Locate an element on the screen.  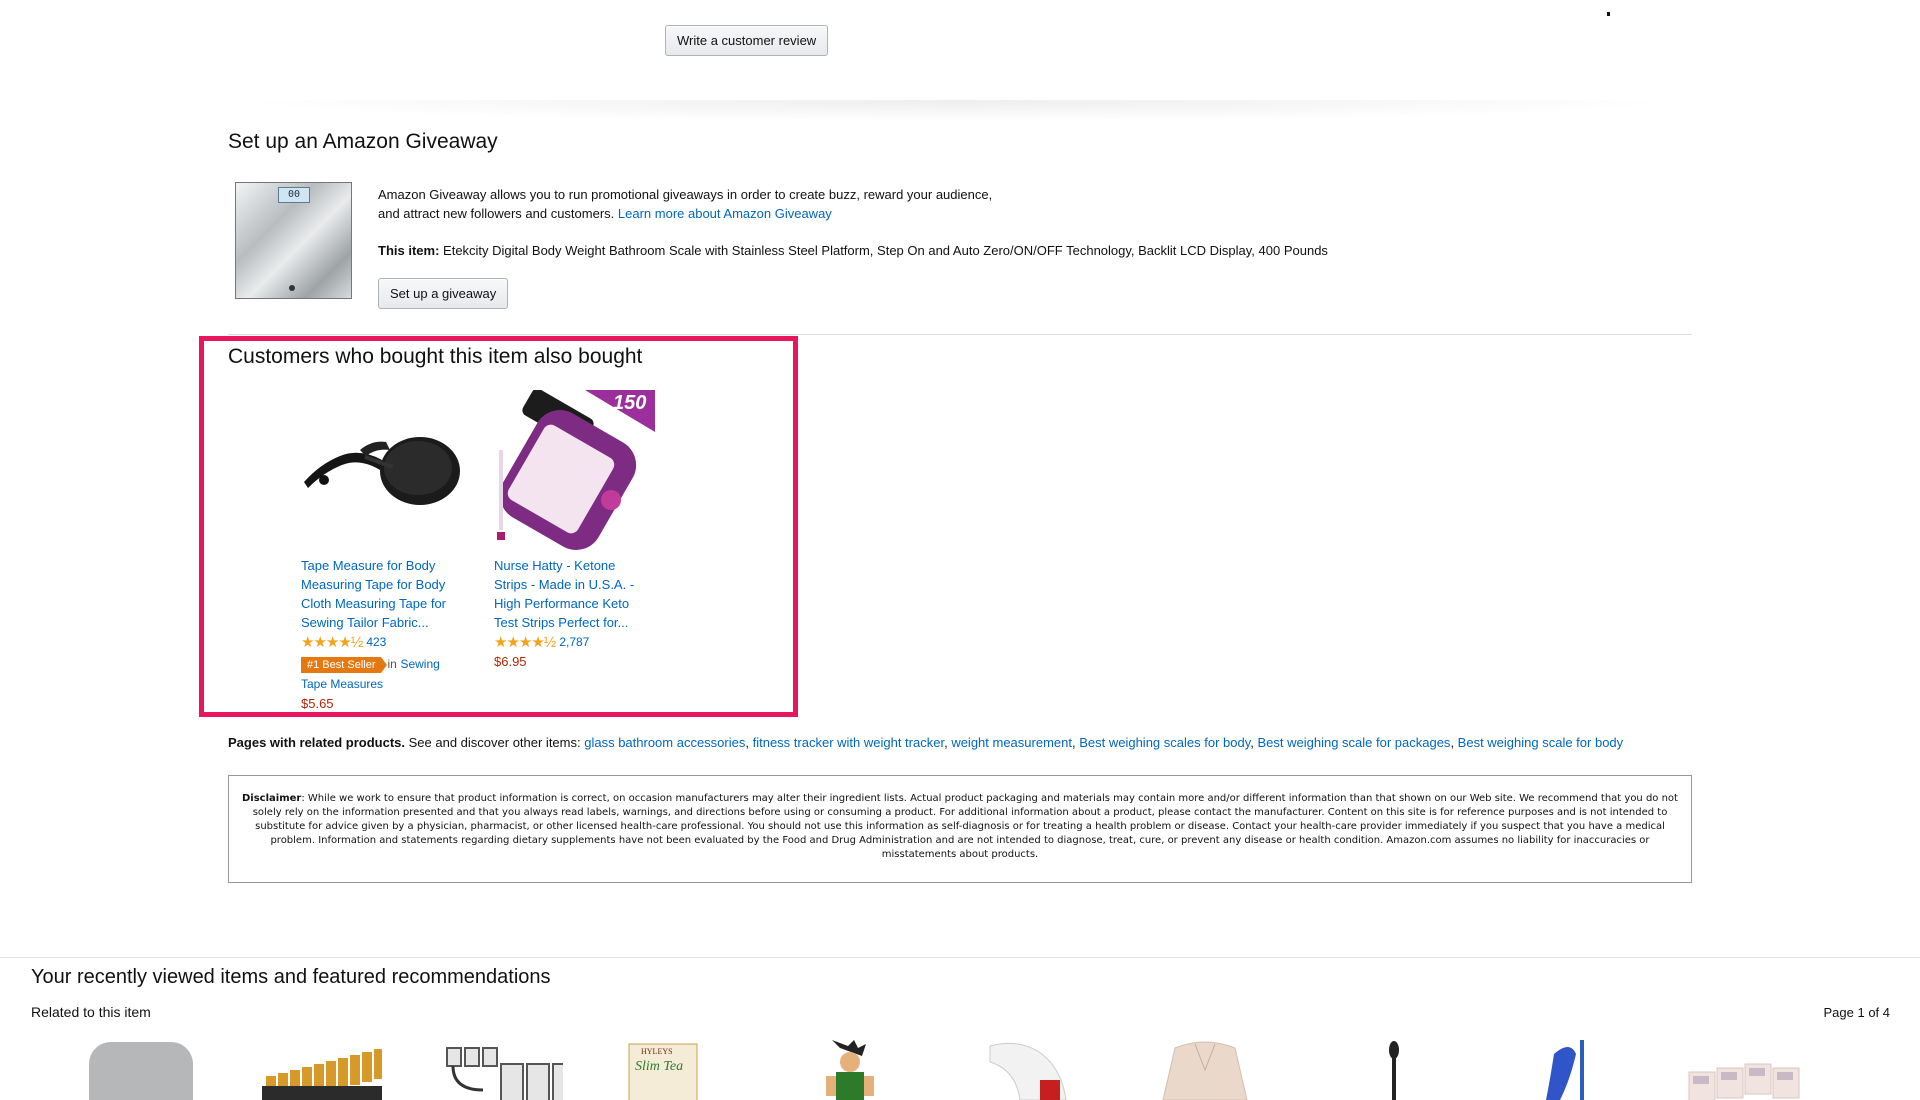
thumb-usb-cables is located at coordinates (503, 1070).